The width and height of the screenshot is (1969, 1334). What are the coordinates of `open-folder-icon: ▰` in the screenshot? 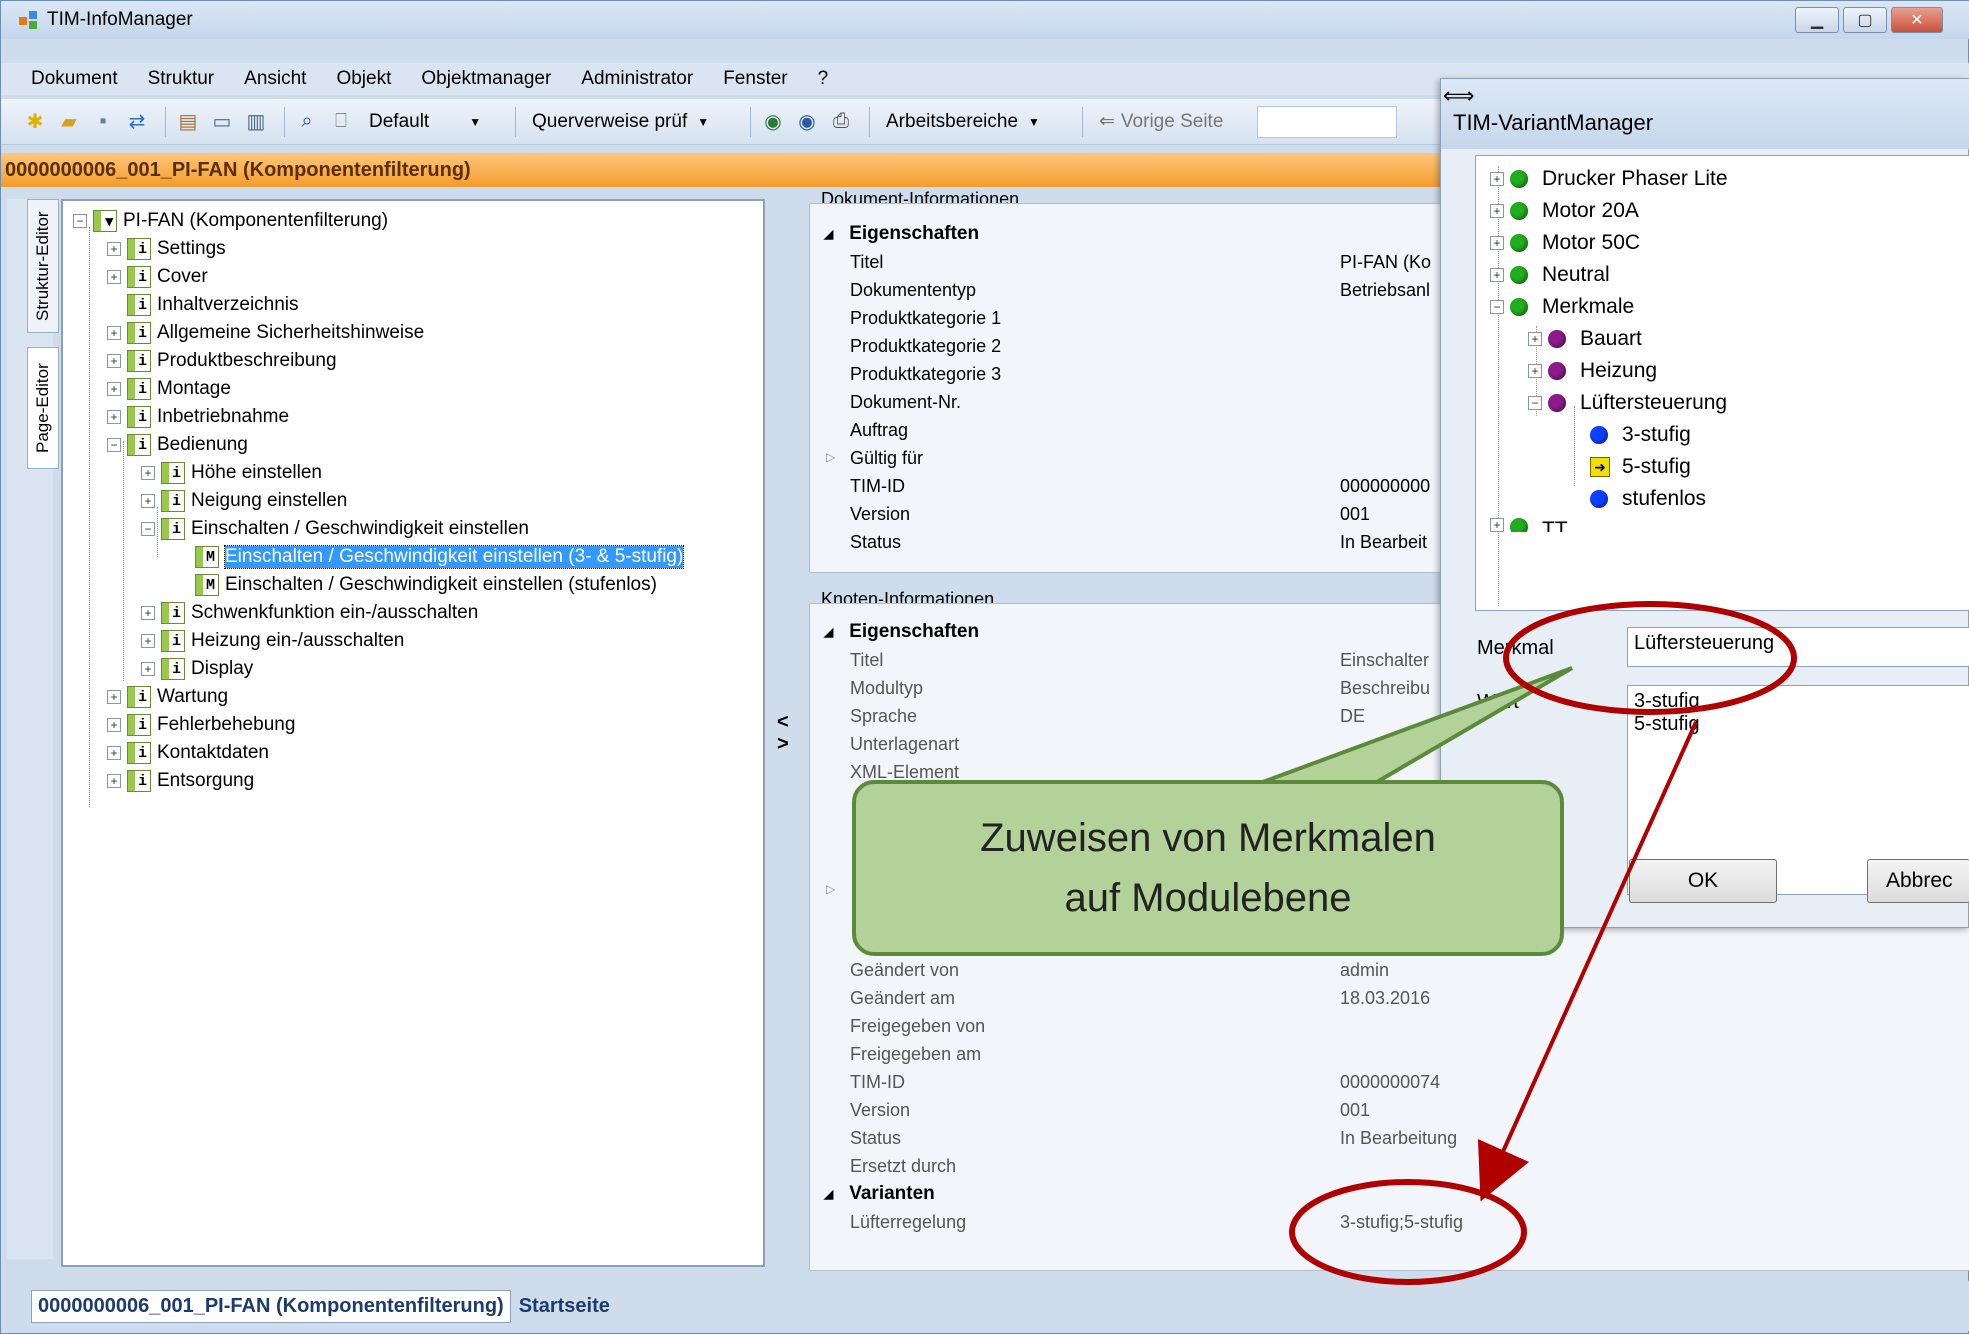 It's located at (69, 122).